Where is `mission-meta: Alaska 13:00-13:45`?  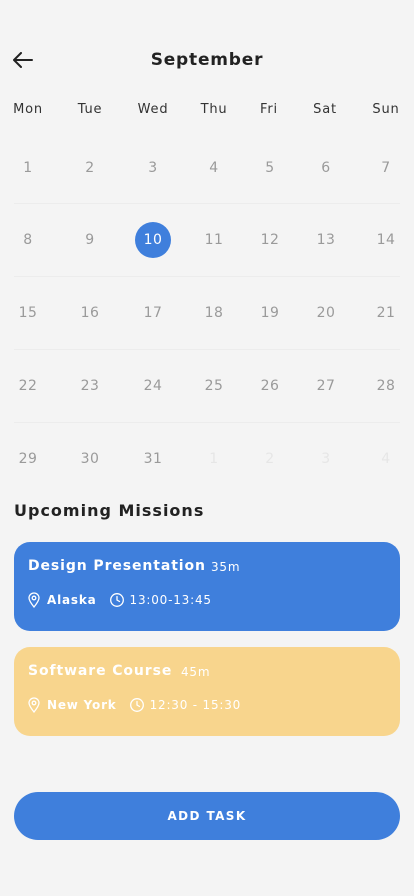 mission-meta: Alaska 13:00-13:45 is located at coordinates (119, 600).